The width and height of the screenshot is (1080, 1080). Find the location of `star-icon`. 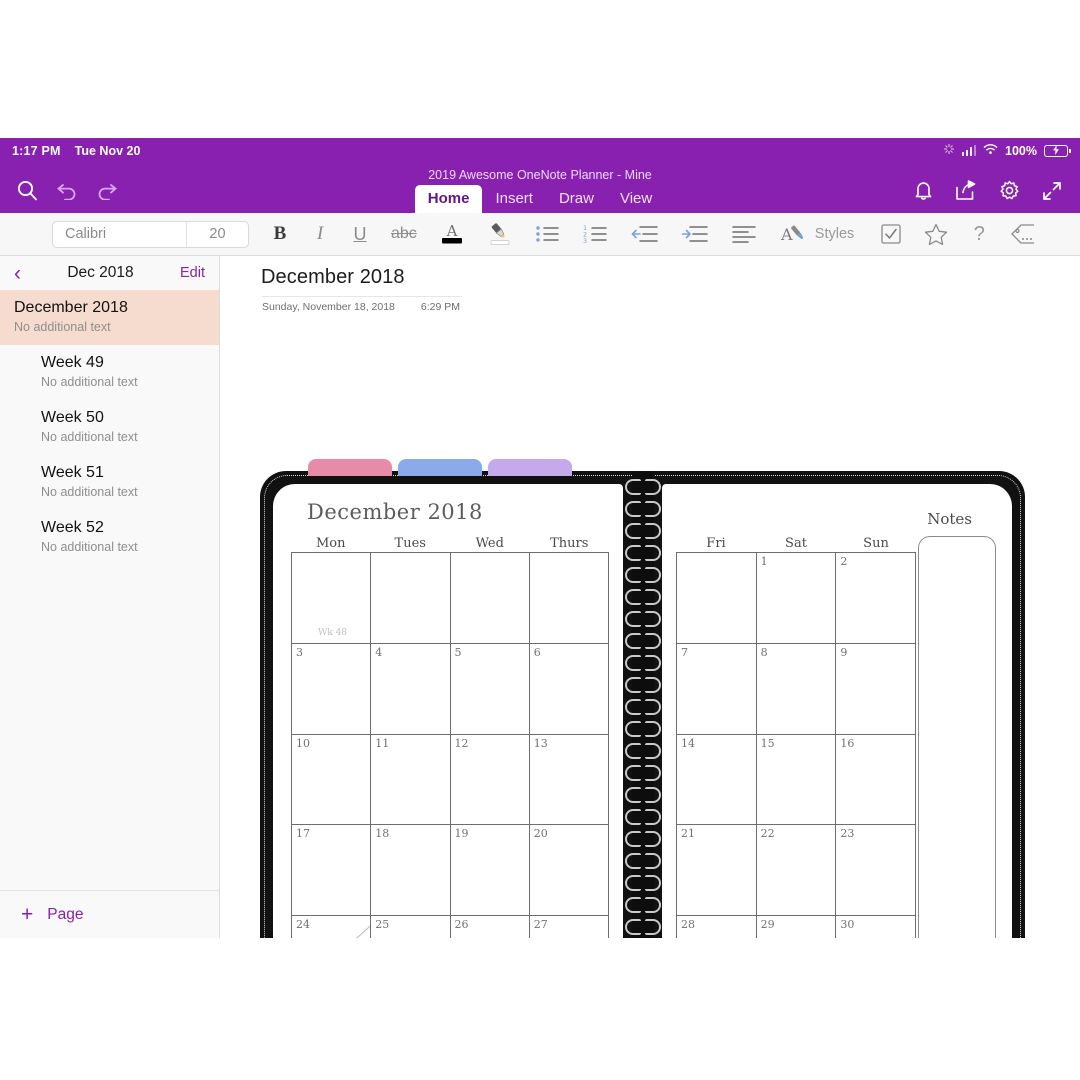

star-icon is located at coordinates (936, 234).